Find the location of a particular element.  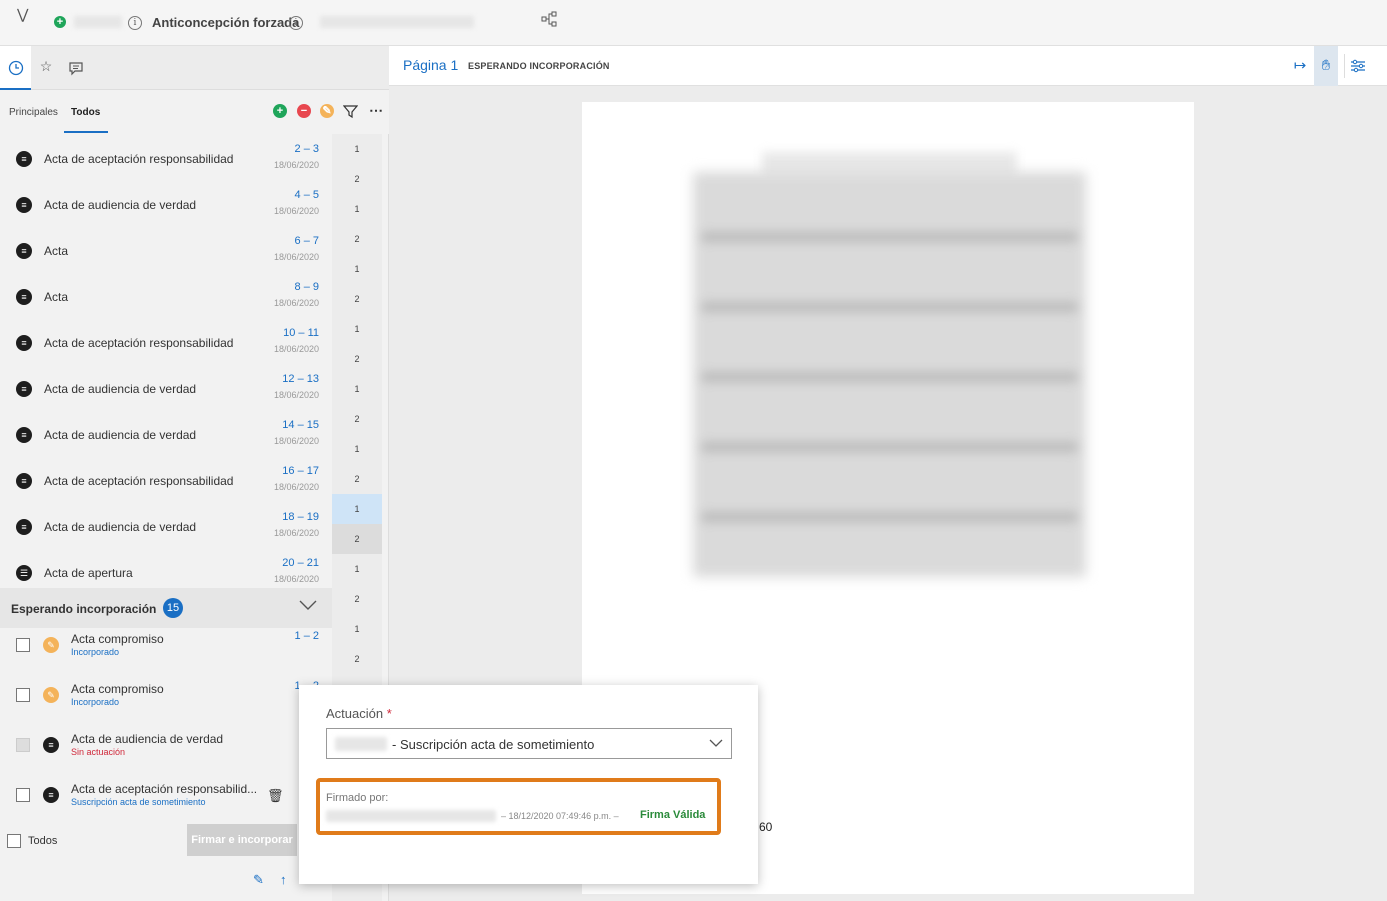

edit-icon: ✎ is located at coordinates (260, 879).